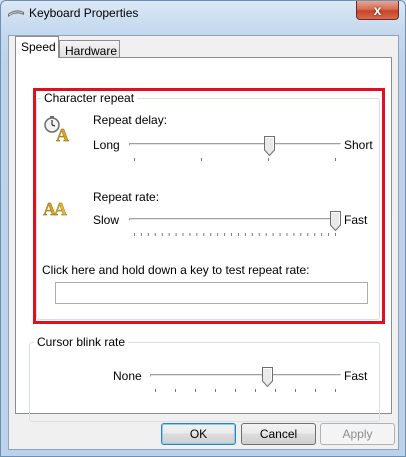 The width and height of the screenshot is (406, 457). I want to click on cursor-blink-label: Cursor blink rate, so click(81, 342).